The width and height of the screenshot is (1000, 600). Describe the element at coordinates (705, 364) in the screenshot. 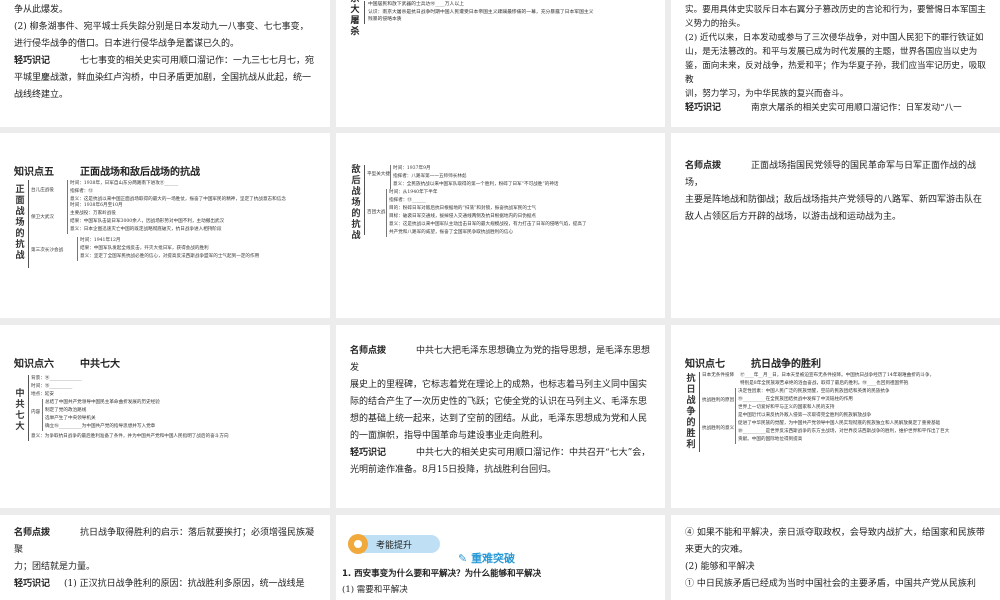

I see `section-number: 知识点七` at that location.